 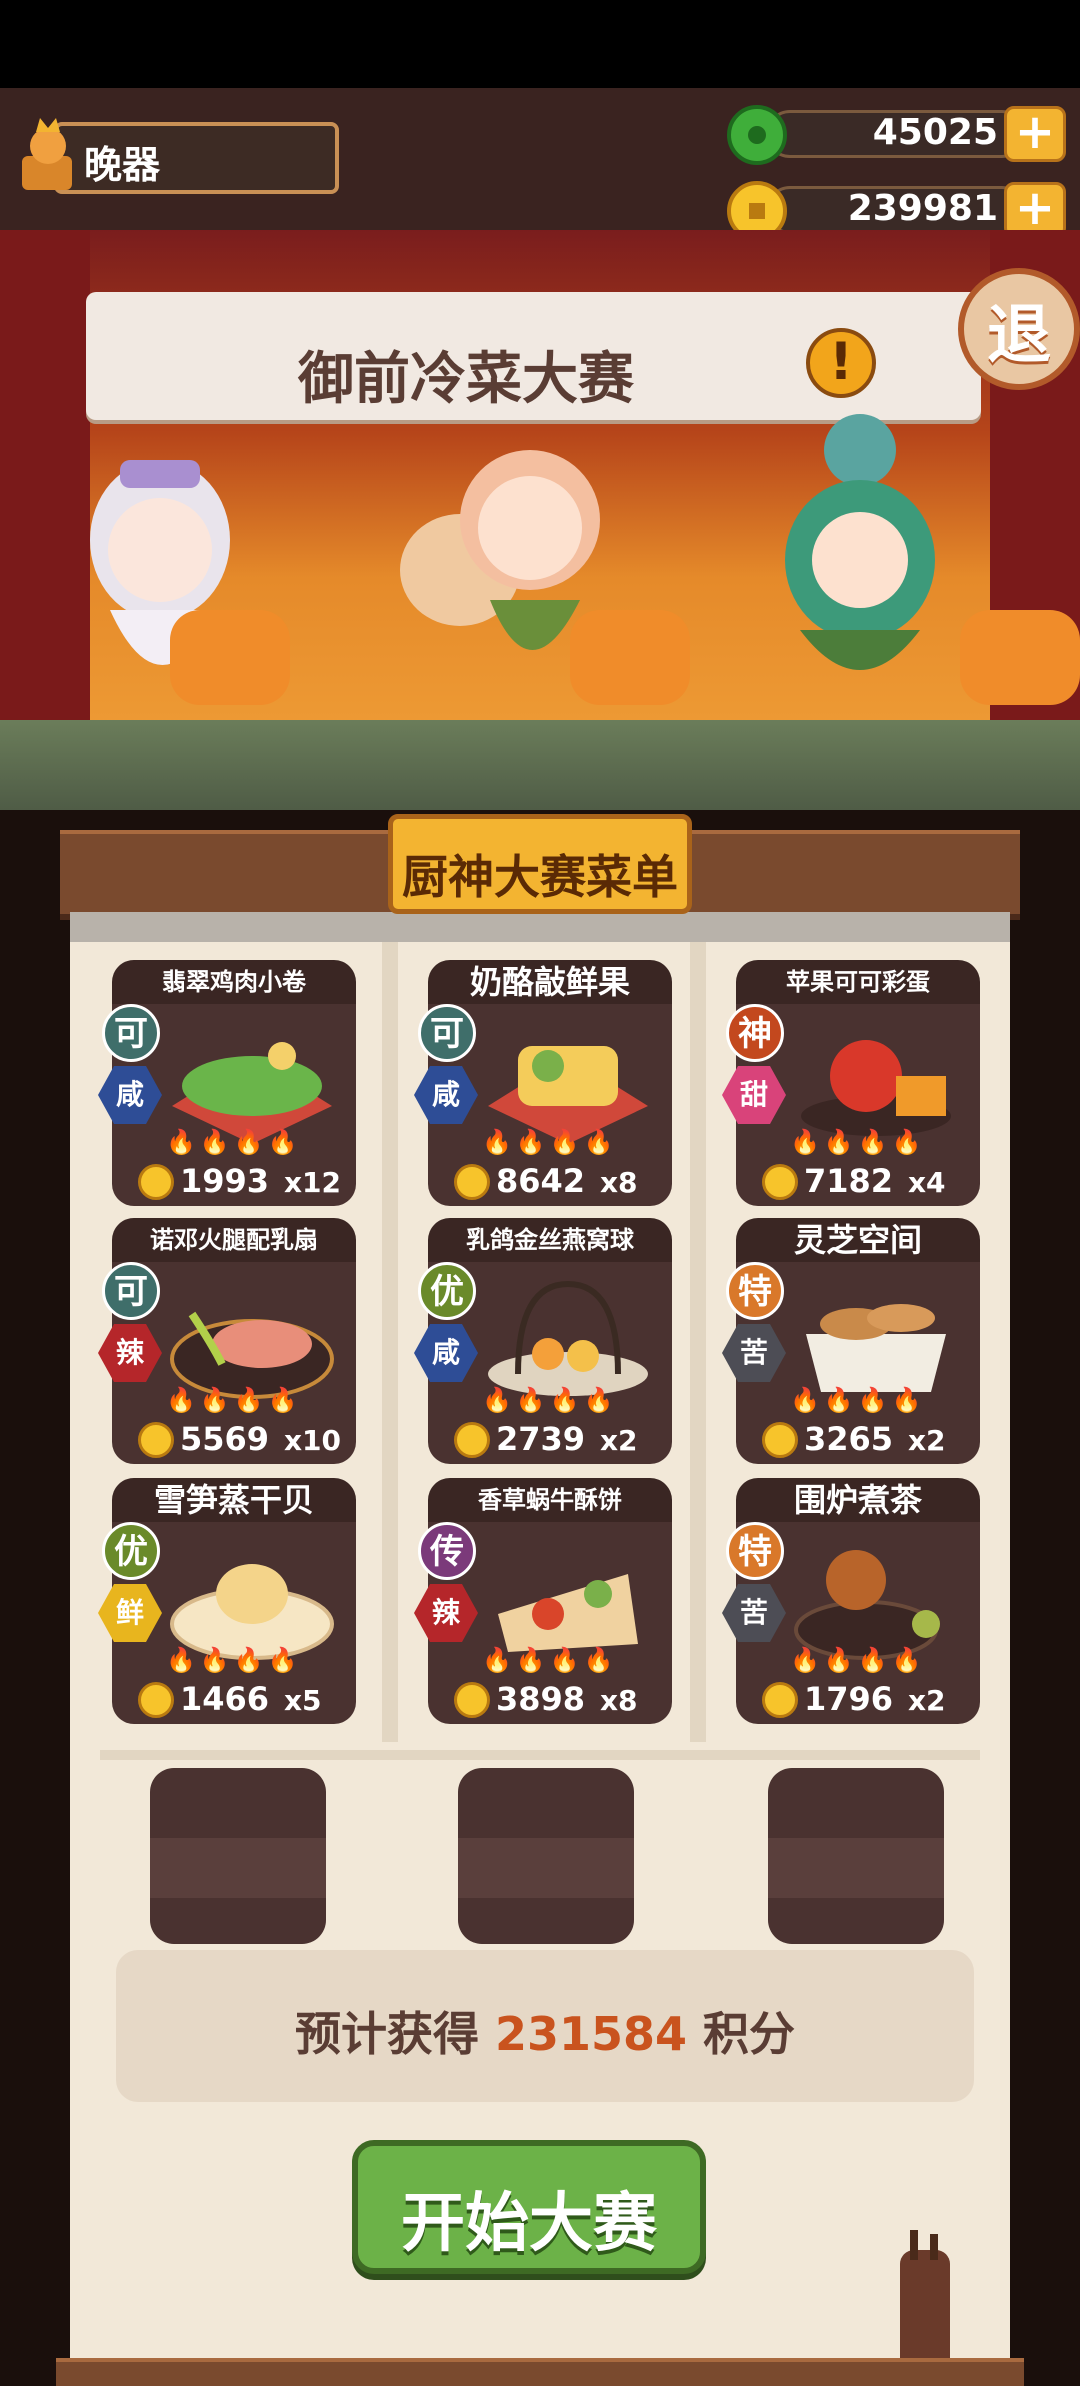 What do you see at coordinates (540, 765) in the screenshot?
I see `stage-floor` at bounding box center [540, 765].